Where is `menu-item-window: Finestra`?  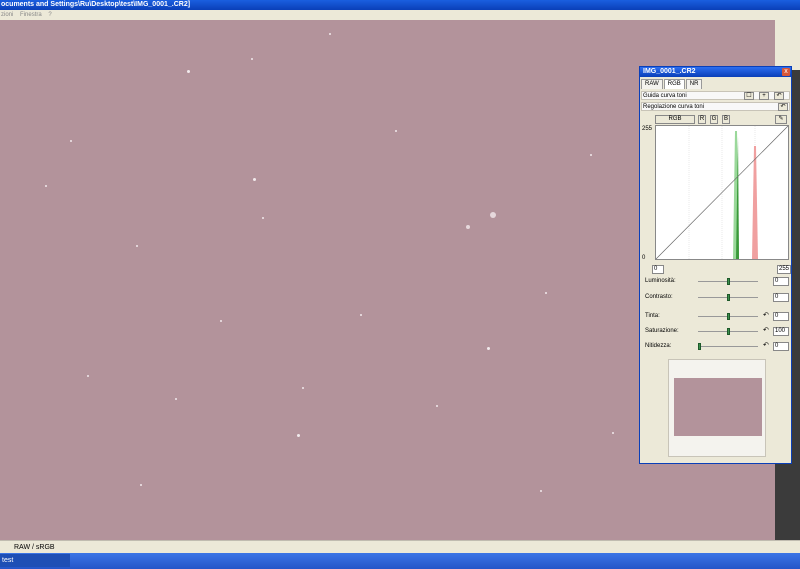 menu-item-window: Finestra is located at coordinates (31, 15).